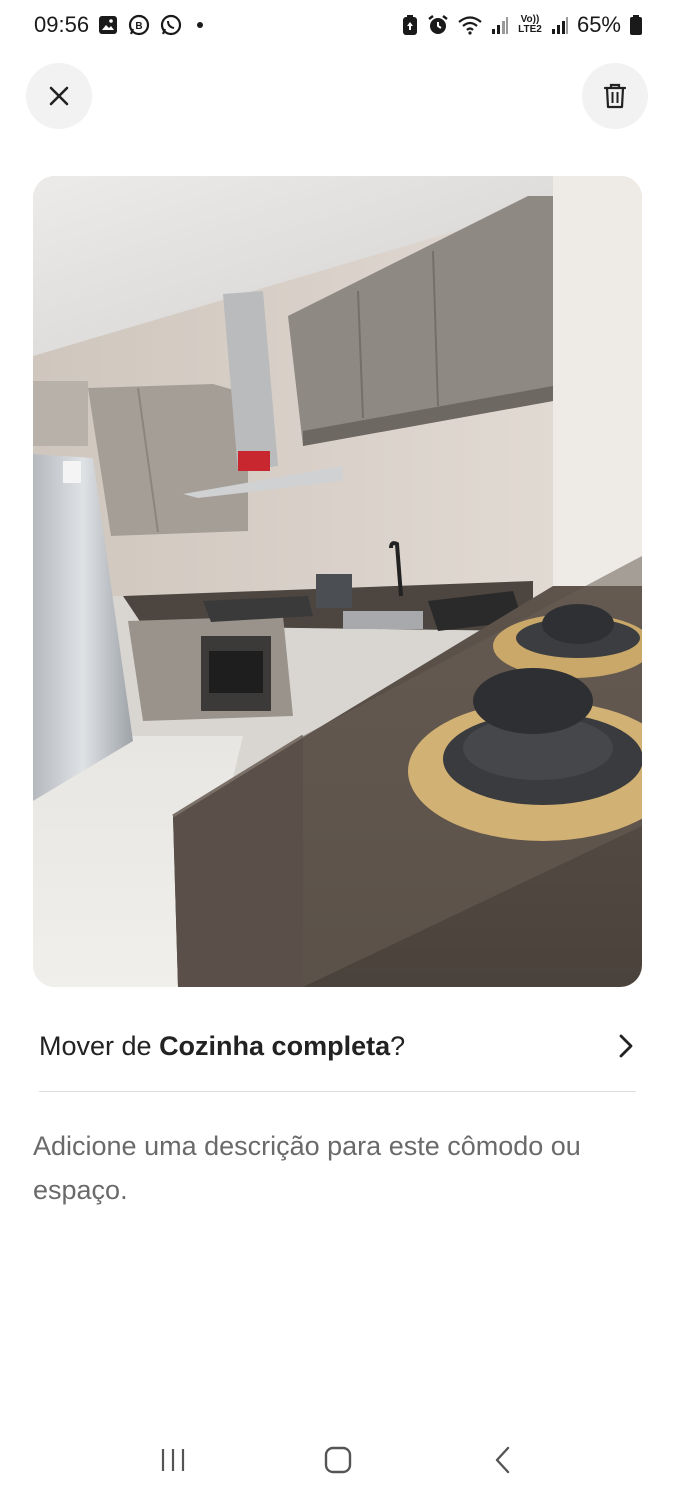 Image resolution: width=675 pixels, height=1500 pixels. I want to click on delete-photo-button, so click(615, 96).